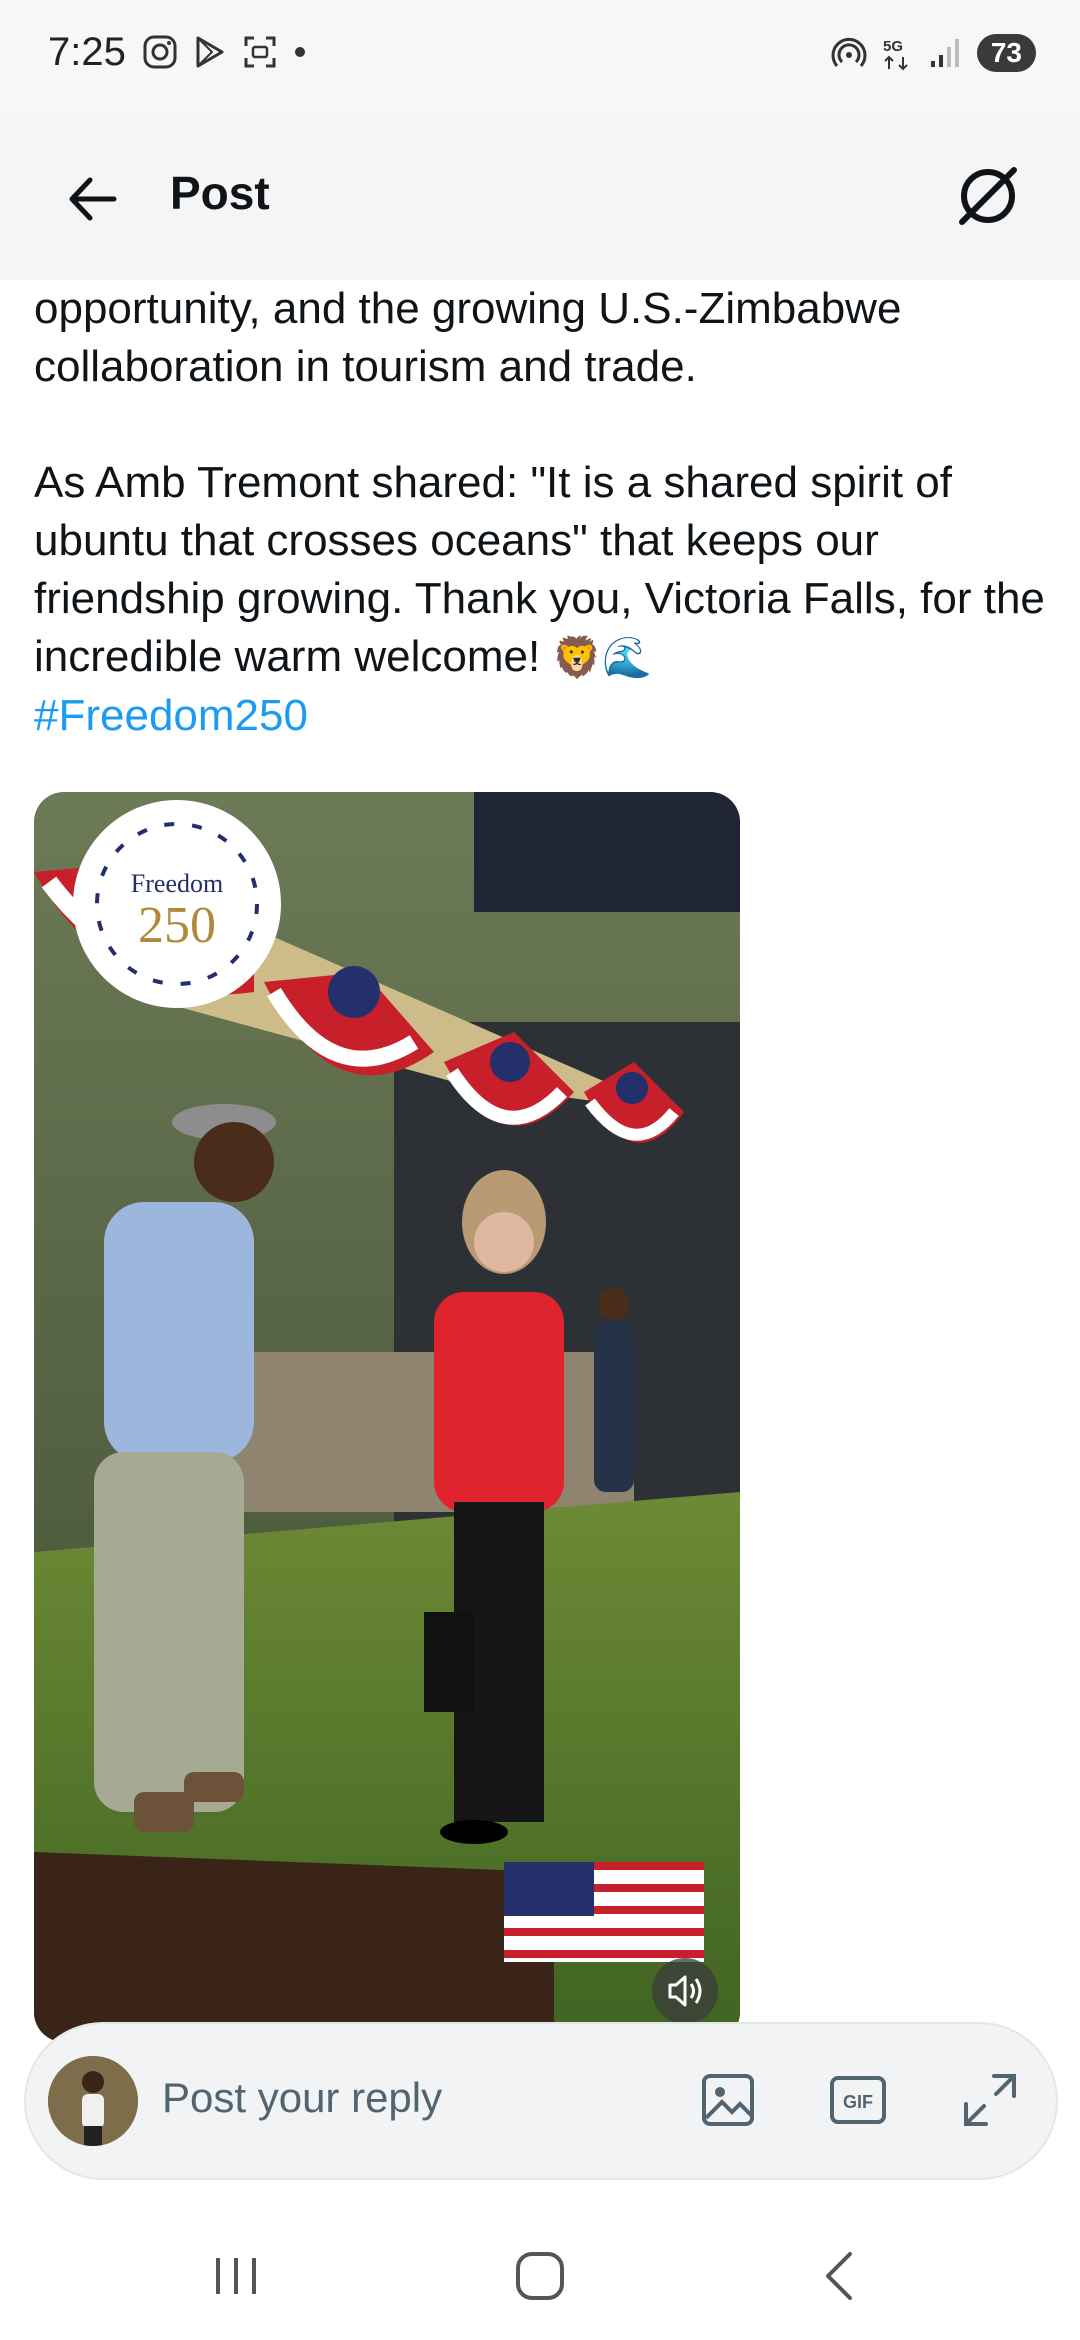  What do you see at coordinates (990, 2100) in the screenshot?
I see `expand-icon` at bounding box center [990, 2100].